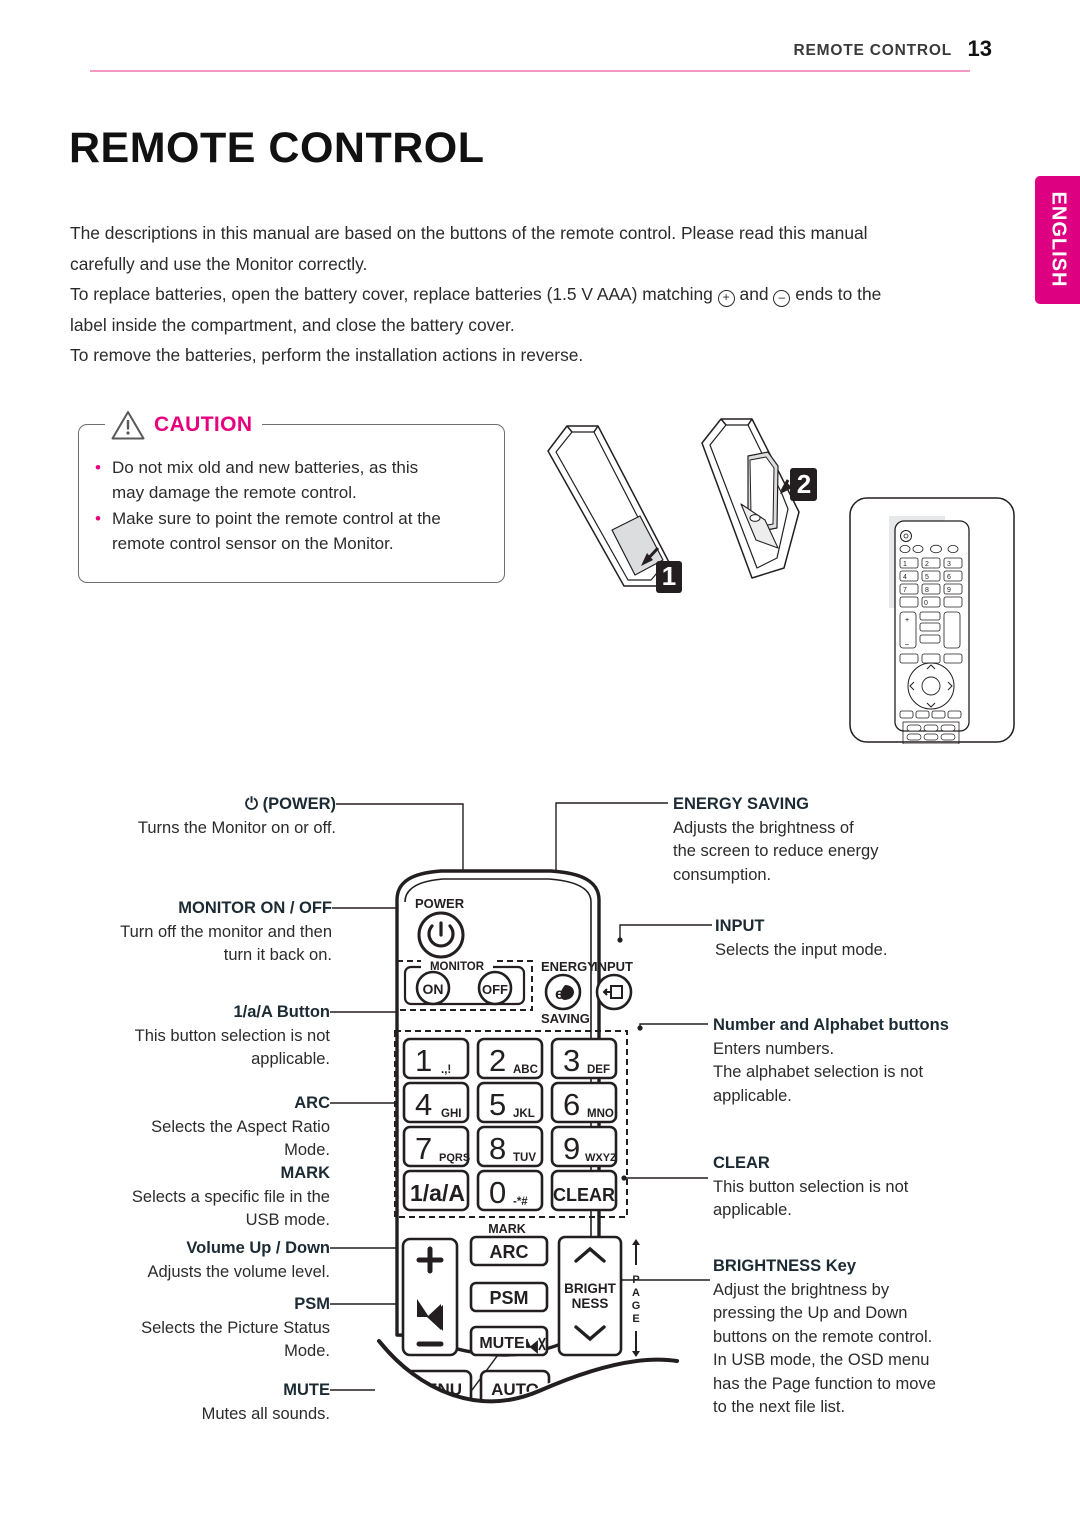  Describe the element at coordinates (785, 1266) in the screenshot. I see `callout-brightness-title: BRIGHTNESS Key` at that location.